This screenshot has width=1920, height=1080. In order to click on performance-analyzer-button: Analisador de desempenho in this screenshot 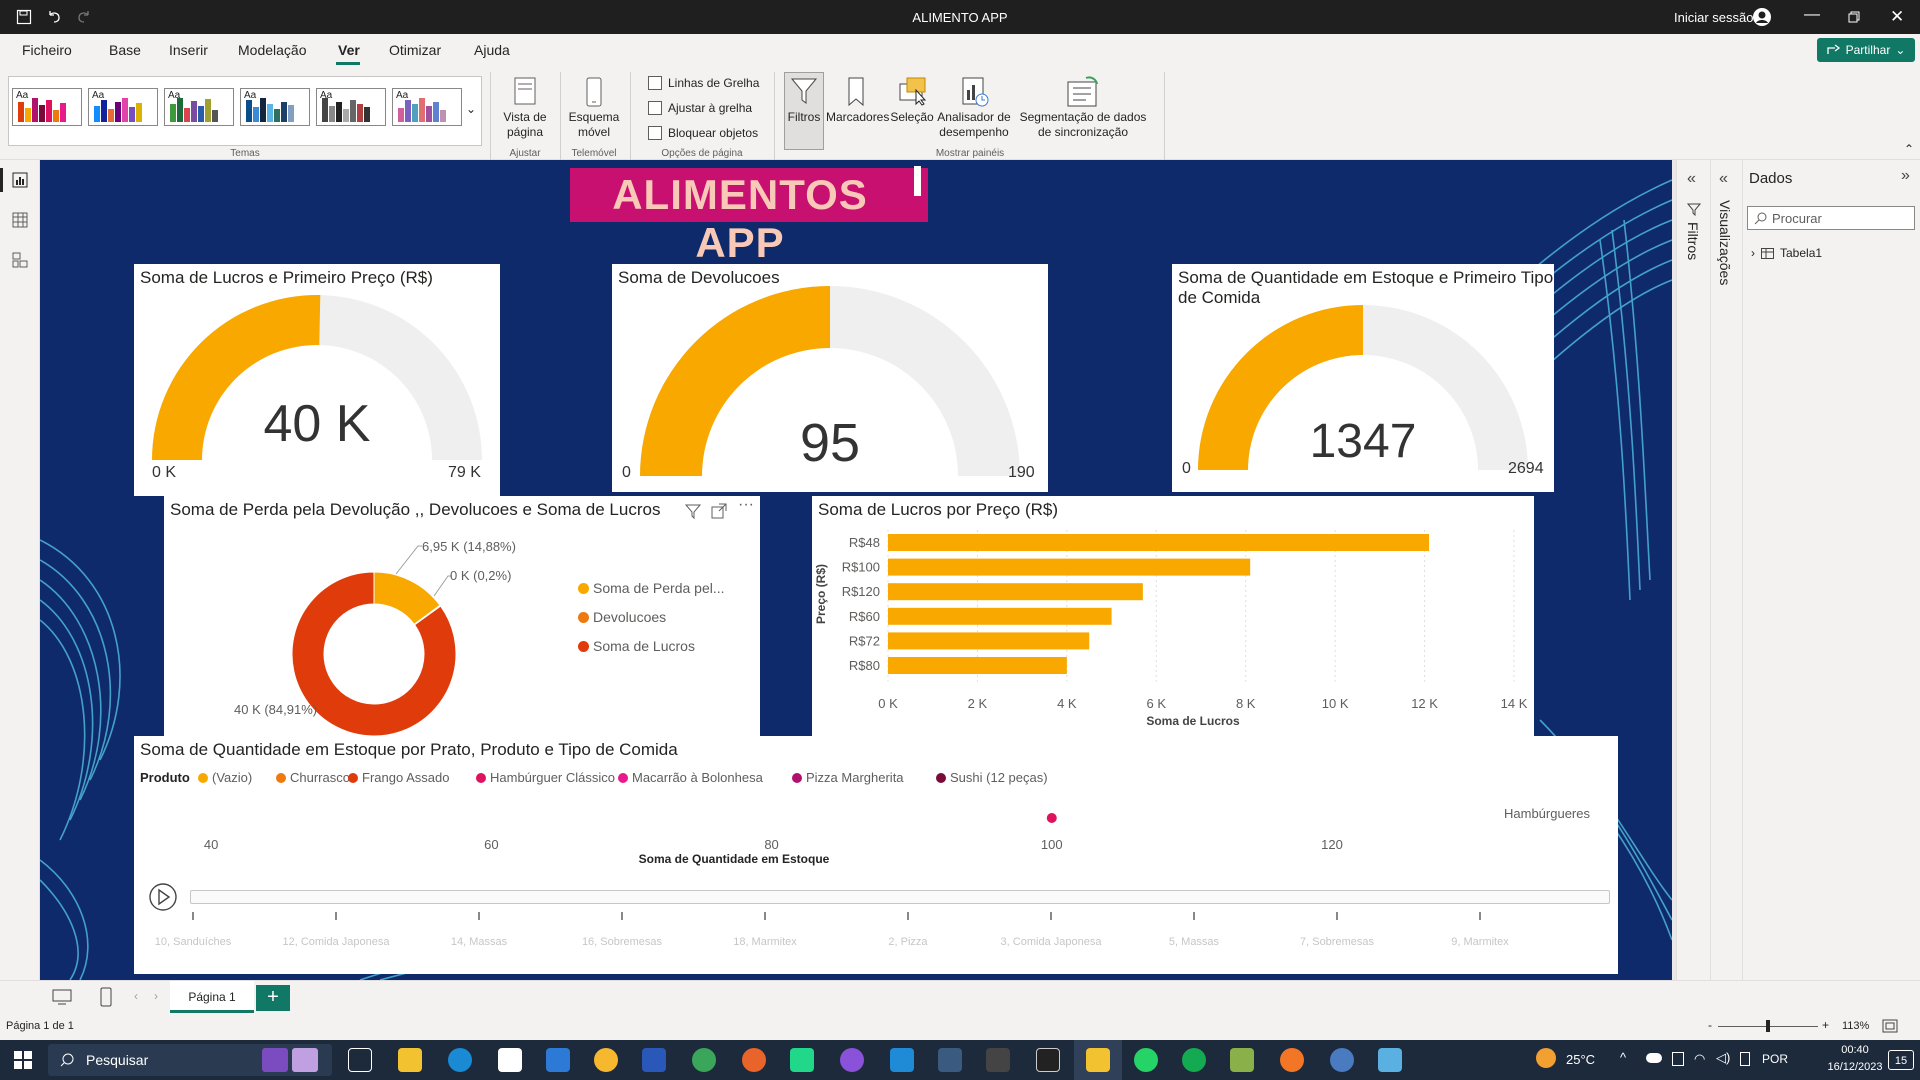, I will do `click(974, 125)`.